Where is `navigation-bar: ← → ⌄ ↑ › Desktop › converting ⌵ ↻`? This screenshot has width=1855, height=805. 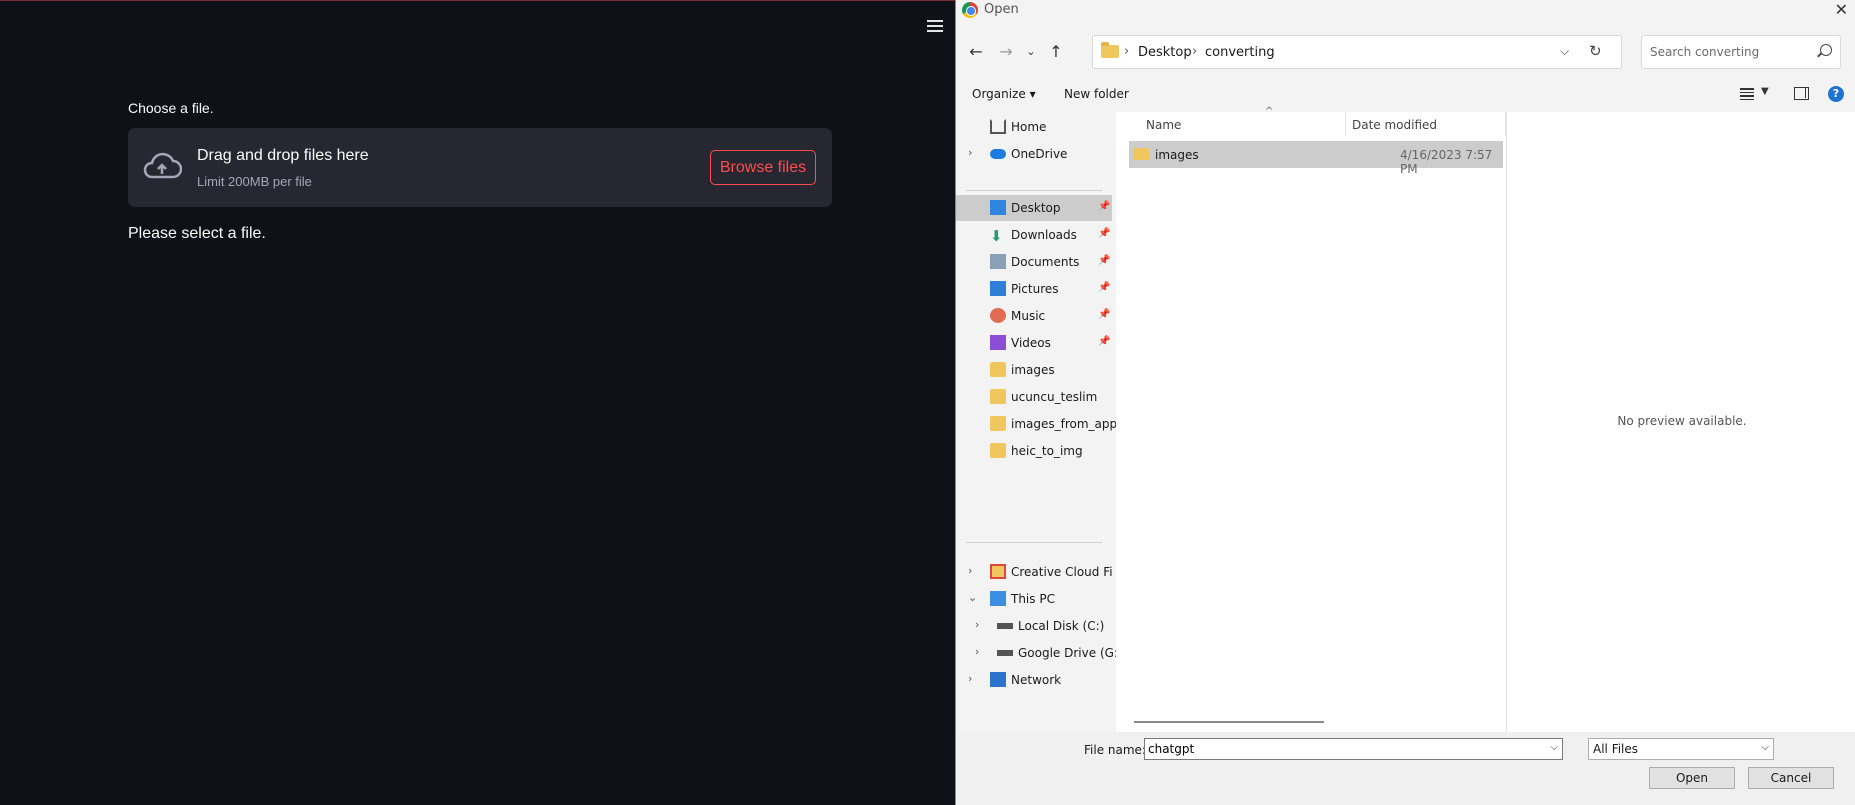
navigation-bar: ← → ⌄ ↑ › Desktop › converting ⌵ ↻ is located at coordinates (1405, 52).